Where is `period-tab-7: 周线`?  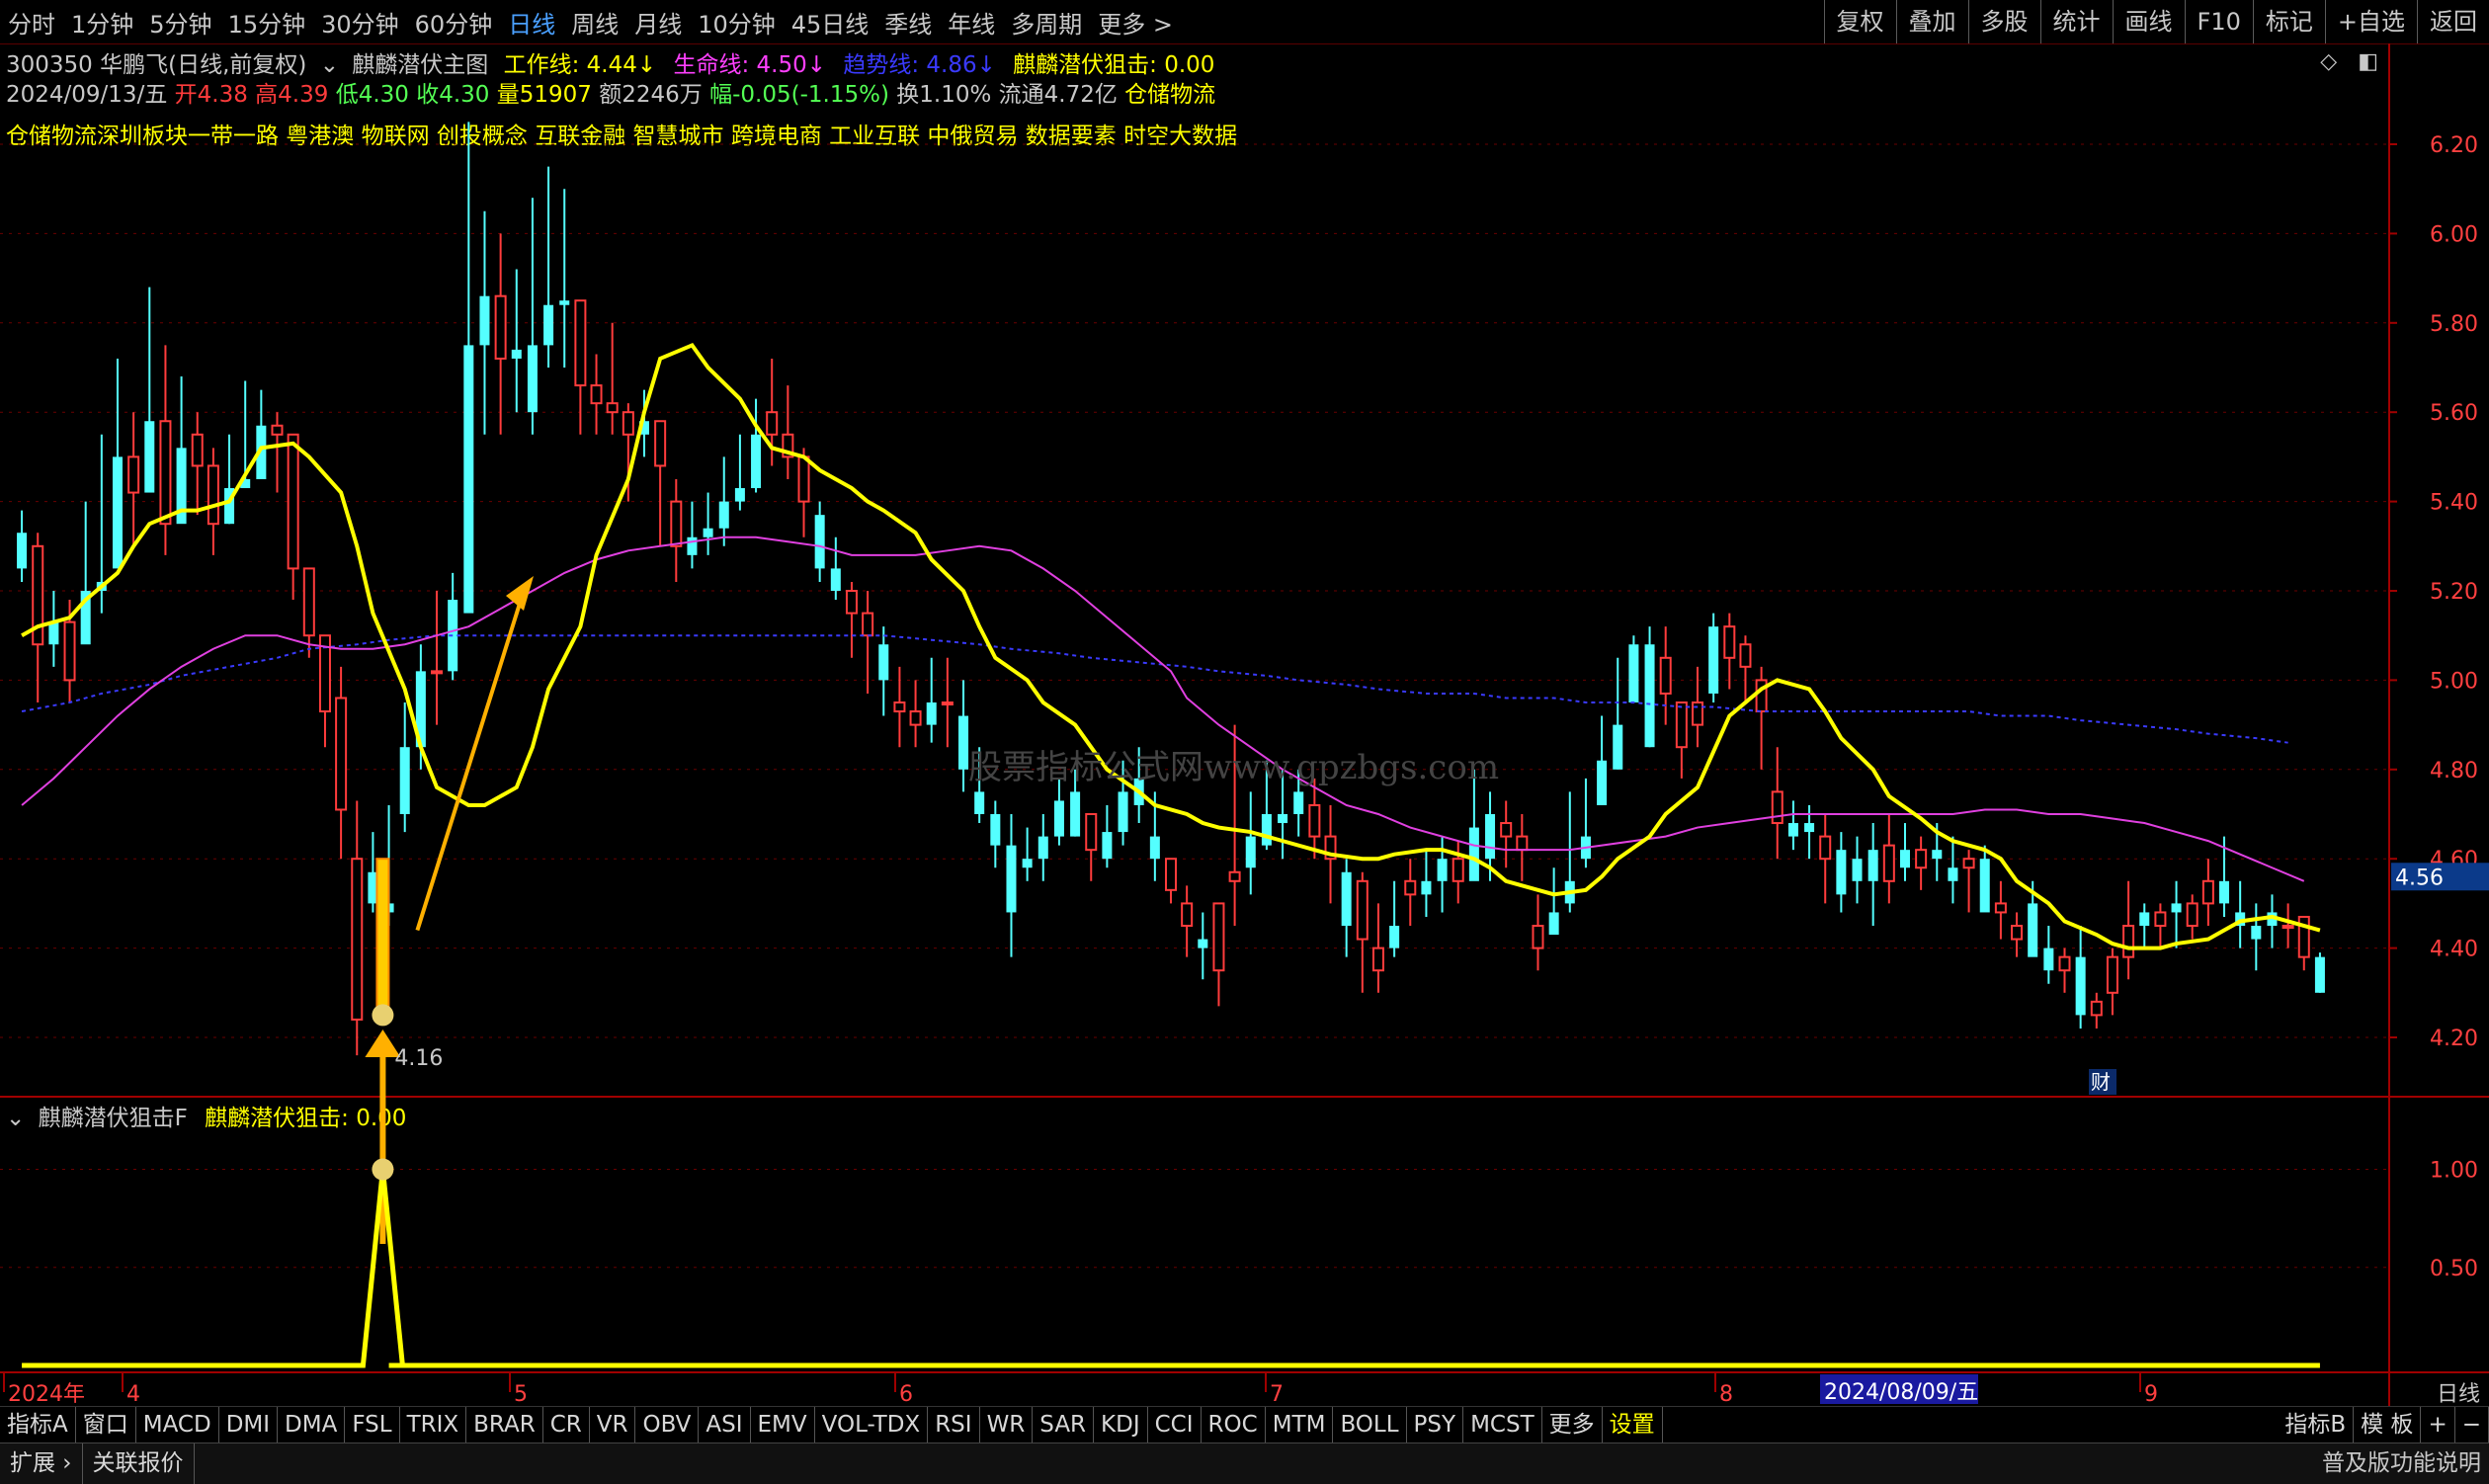
period-tab-7: 周线 is located at coordinates (595, 22).